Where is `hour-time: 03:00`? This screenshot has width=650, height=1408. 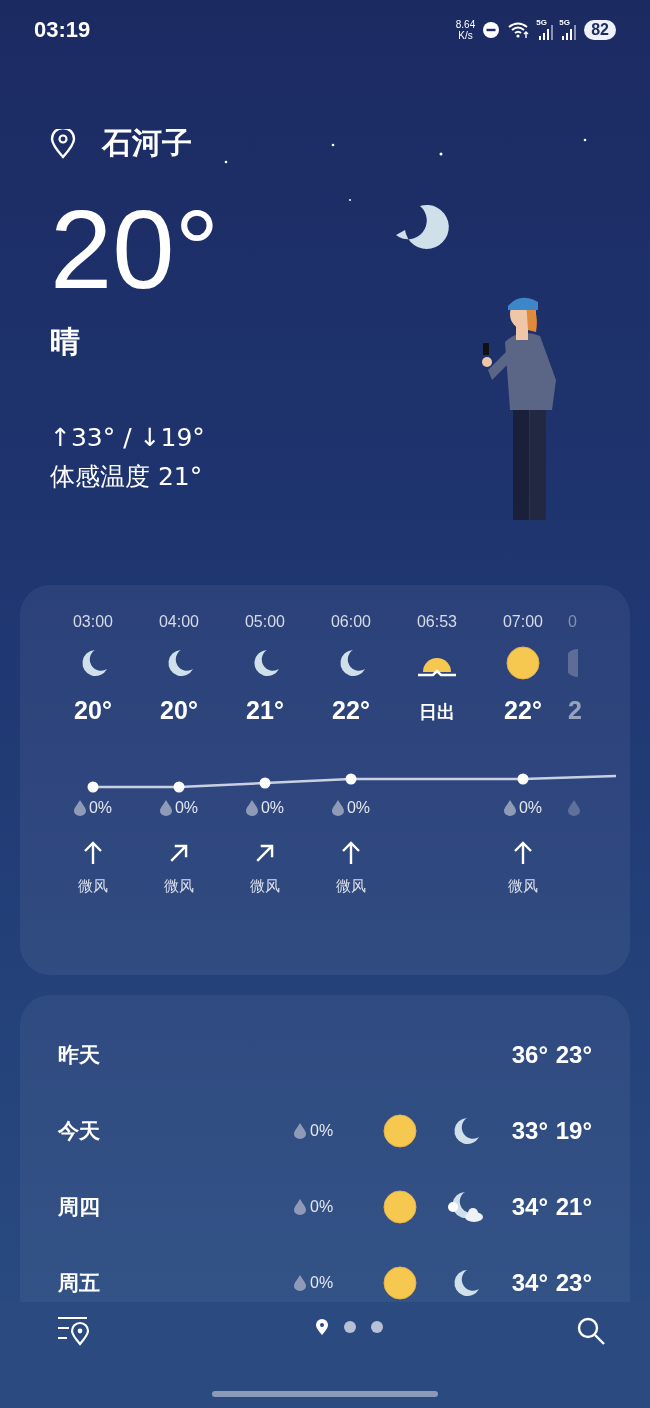
hour-time: 03:00 is located at coordinates (92, 622).